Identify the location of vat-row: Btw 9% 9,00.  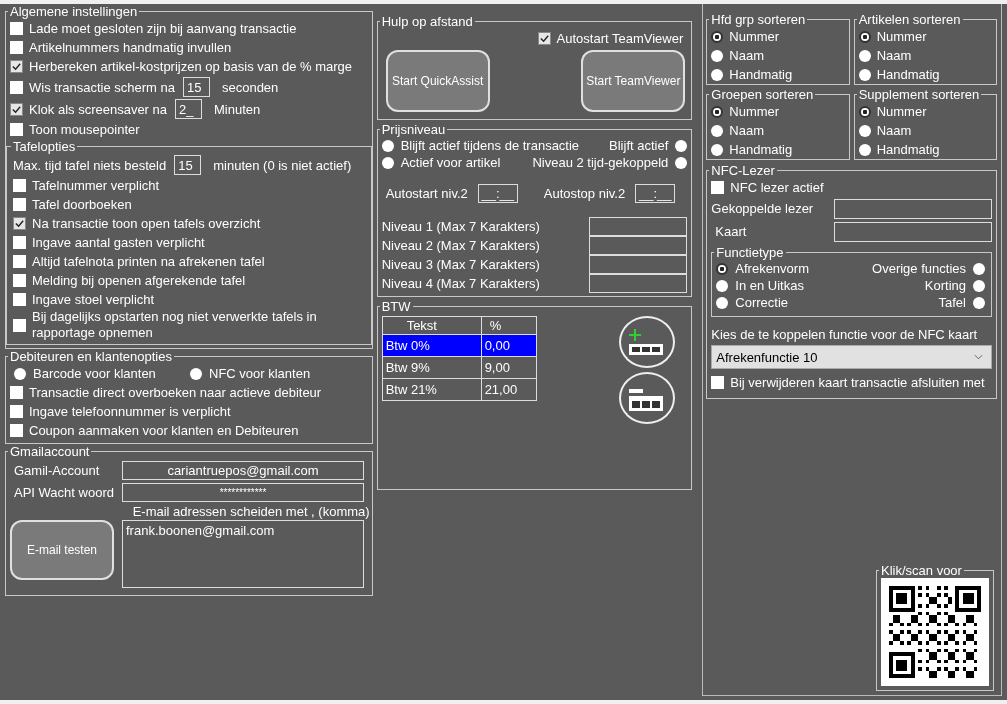
(459, 367).